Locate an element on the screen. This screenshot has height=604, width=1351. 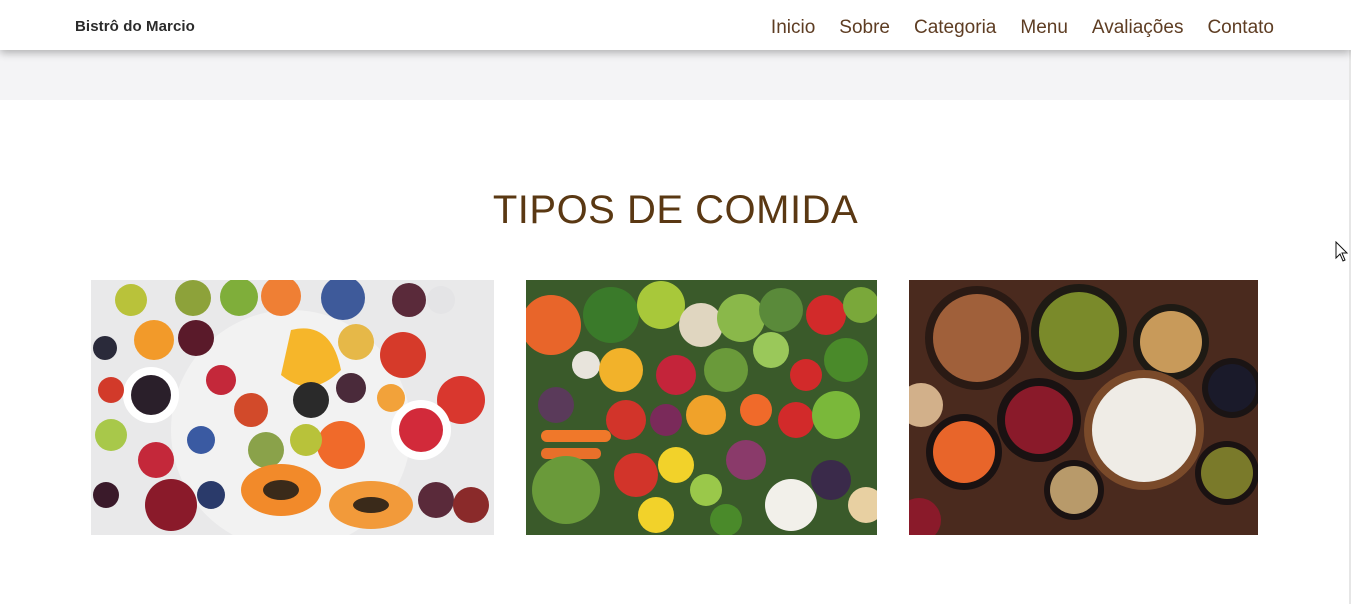
nav-link-sobre: Sobre is located at coordinates (864, 28).